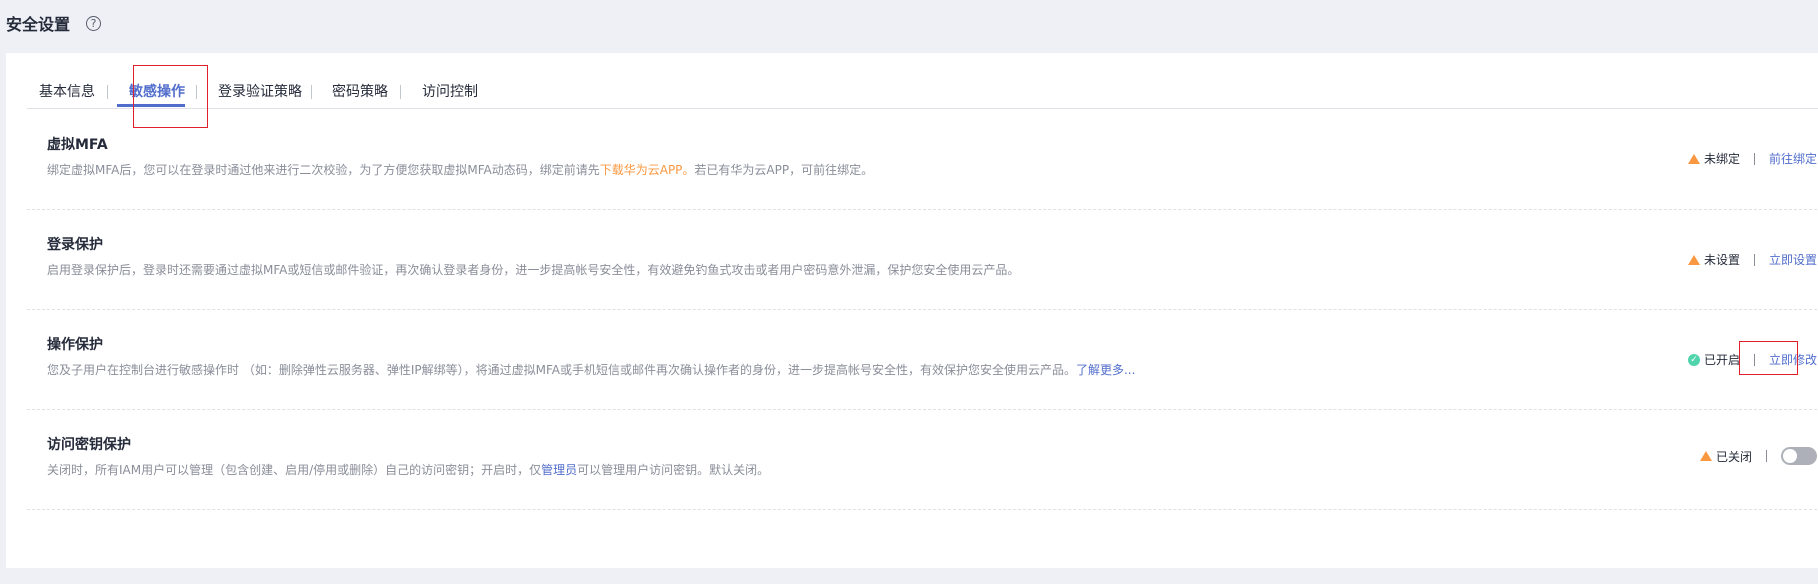 The height and width of the screenshot is (584, 1818). What do you see at coordinates (1790, 456) in the screenshot?
I see `toggle-knob` at bounding box center [1790, 456].